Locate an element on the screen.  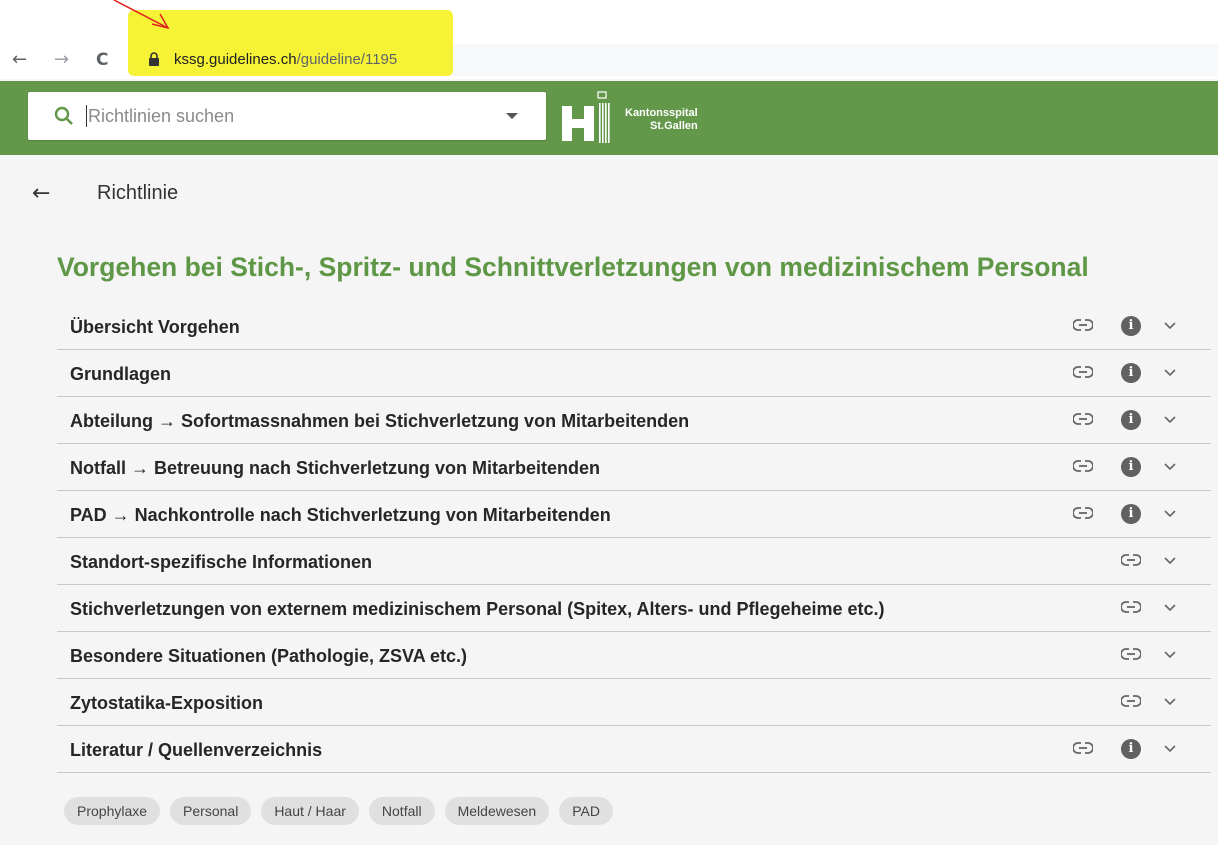
tag-chip: Haut / Haar is located at coordinates (310, 811).